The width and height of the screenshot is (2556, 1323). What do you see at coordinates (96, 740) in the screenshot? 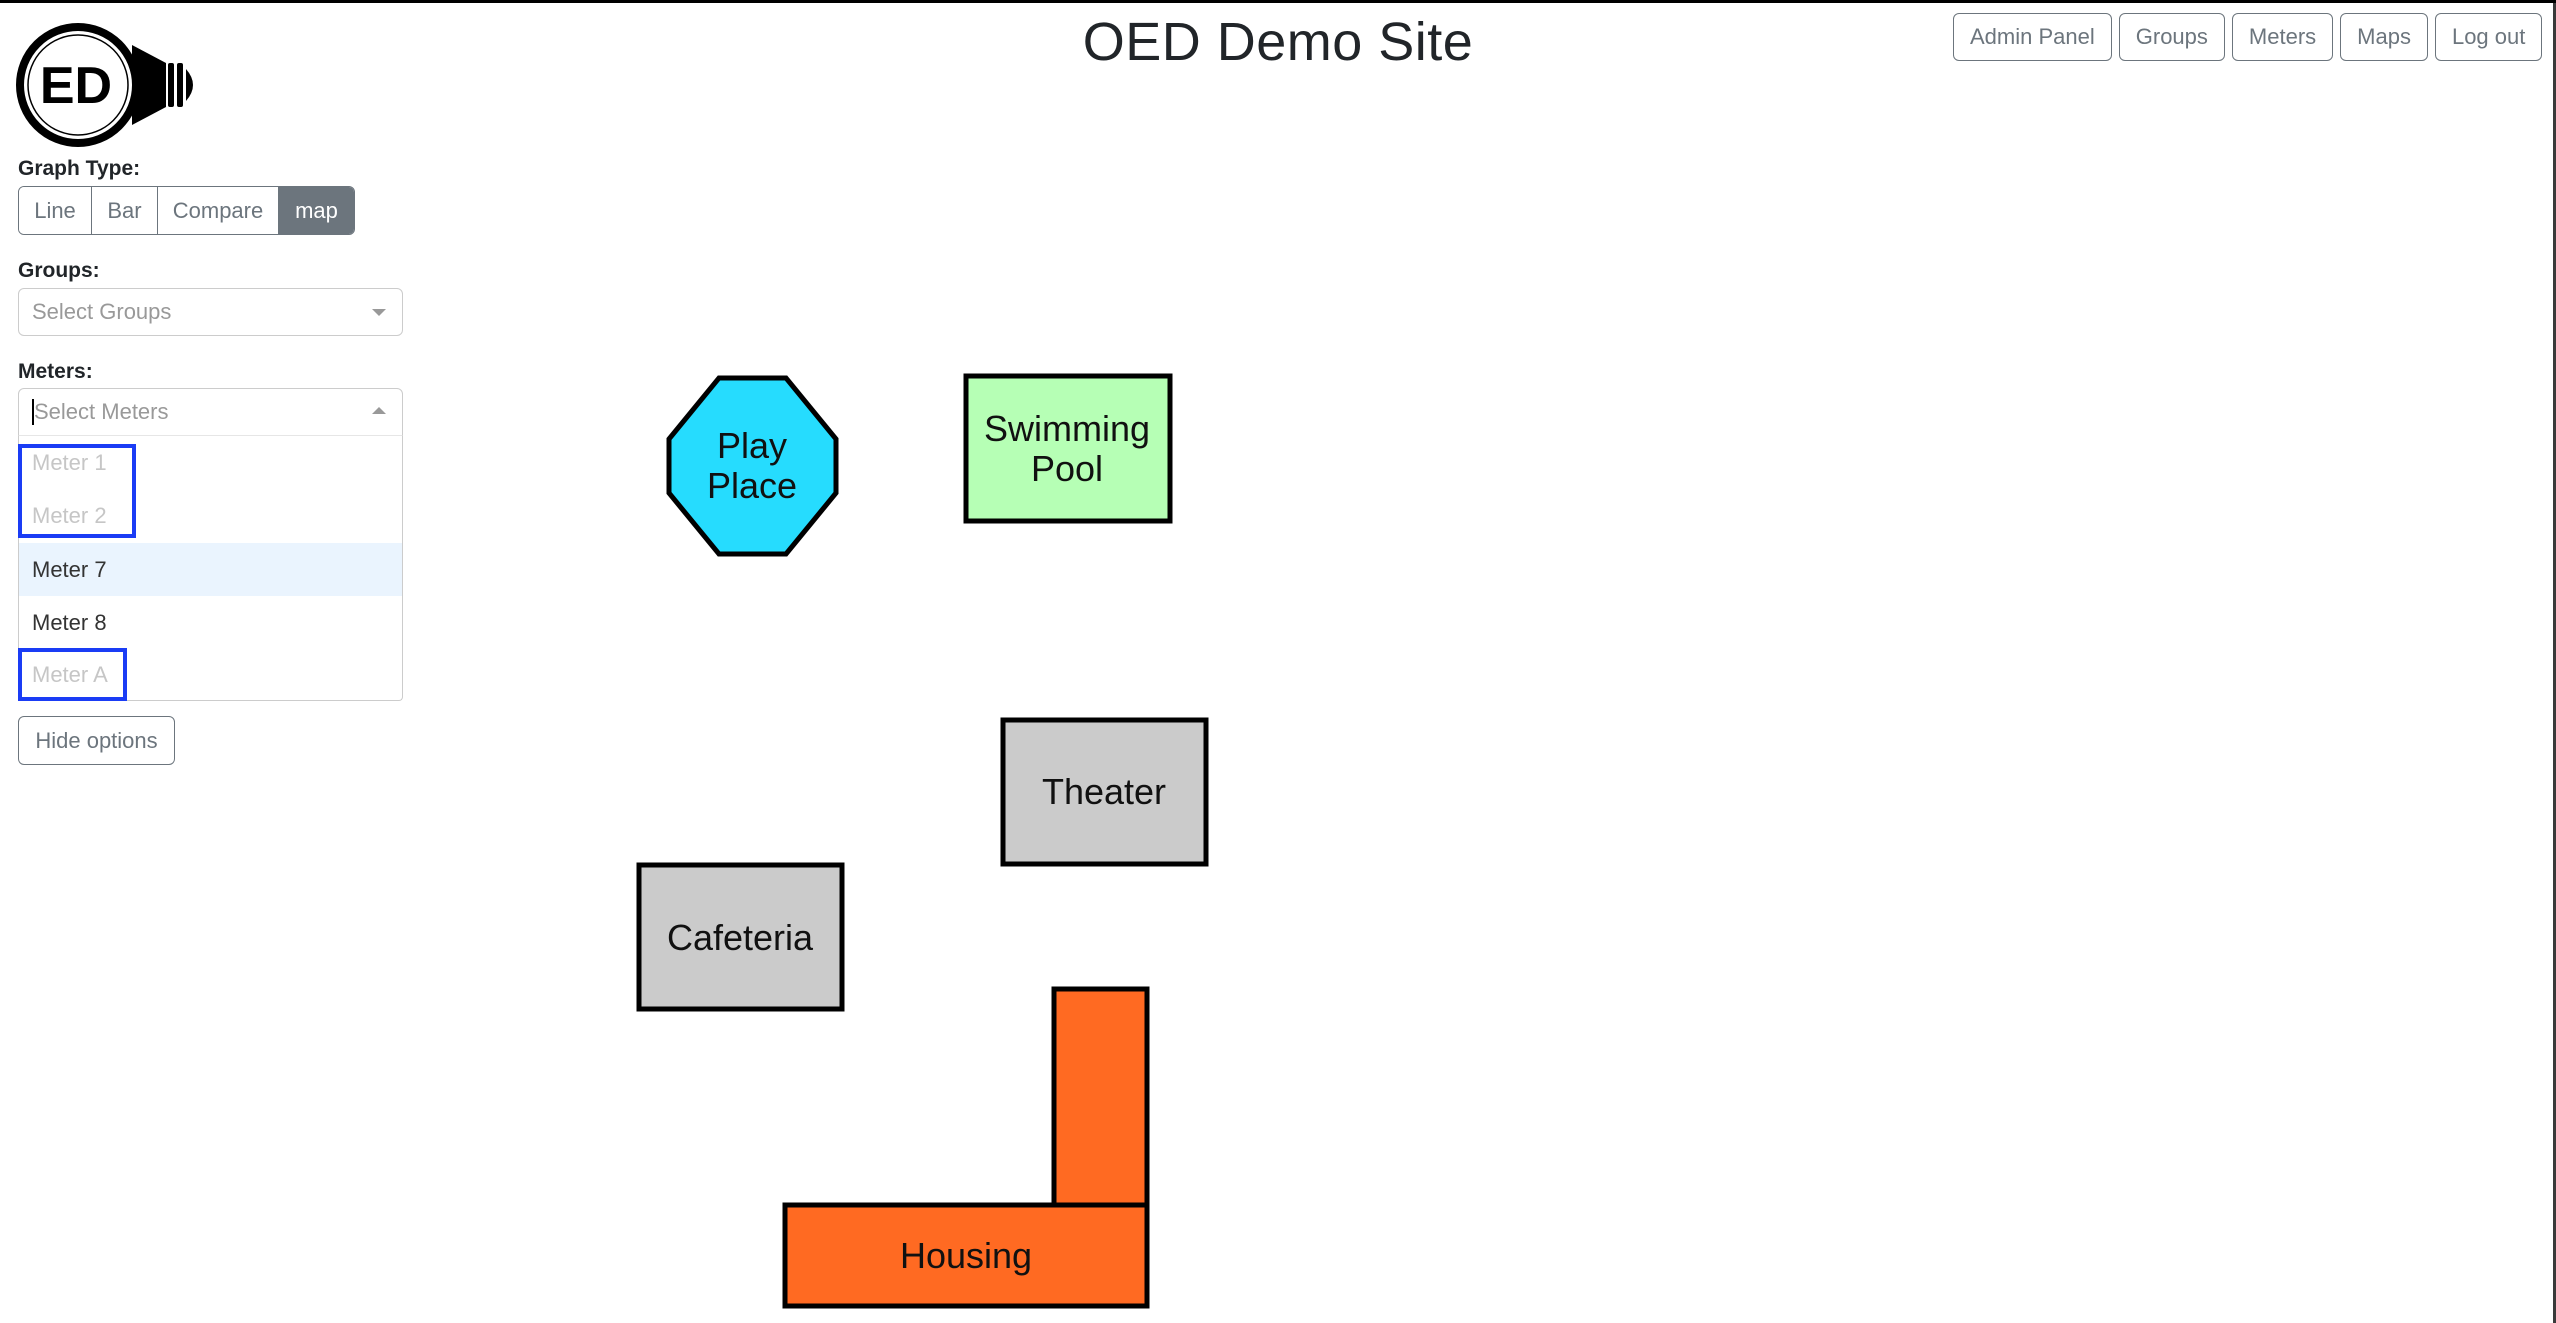
I see `hide-options-button: Hide options` at bounding box center [96, 740].